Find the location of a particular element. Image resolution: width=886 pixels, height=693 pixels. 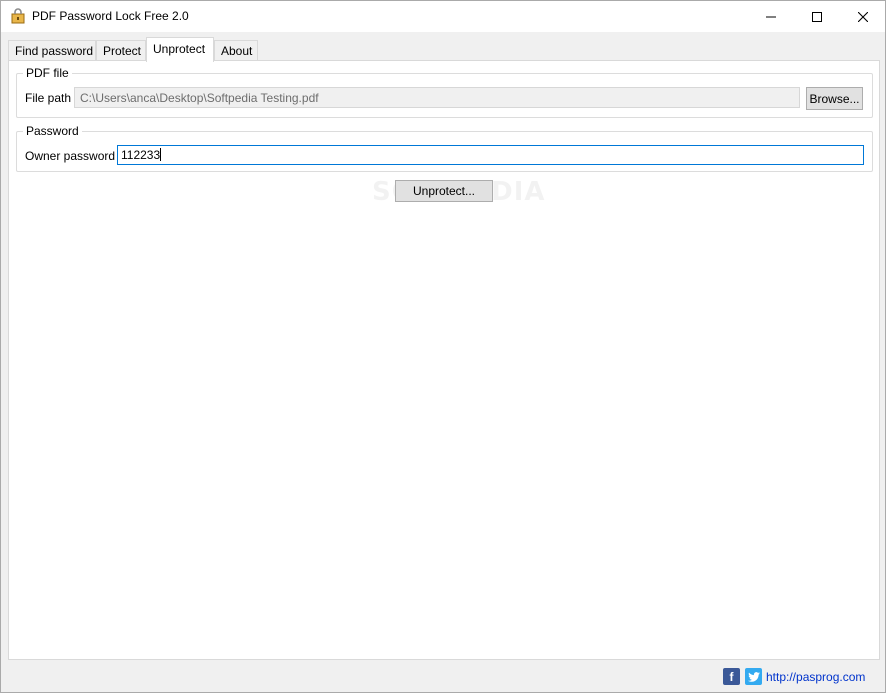

password-legend: Password is located at coordinates (52, 131).